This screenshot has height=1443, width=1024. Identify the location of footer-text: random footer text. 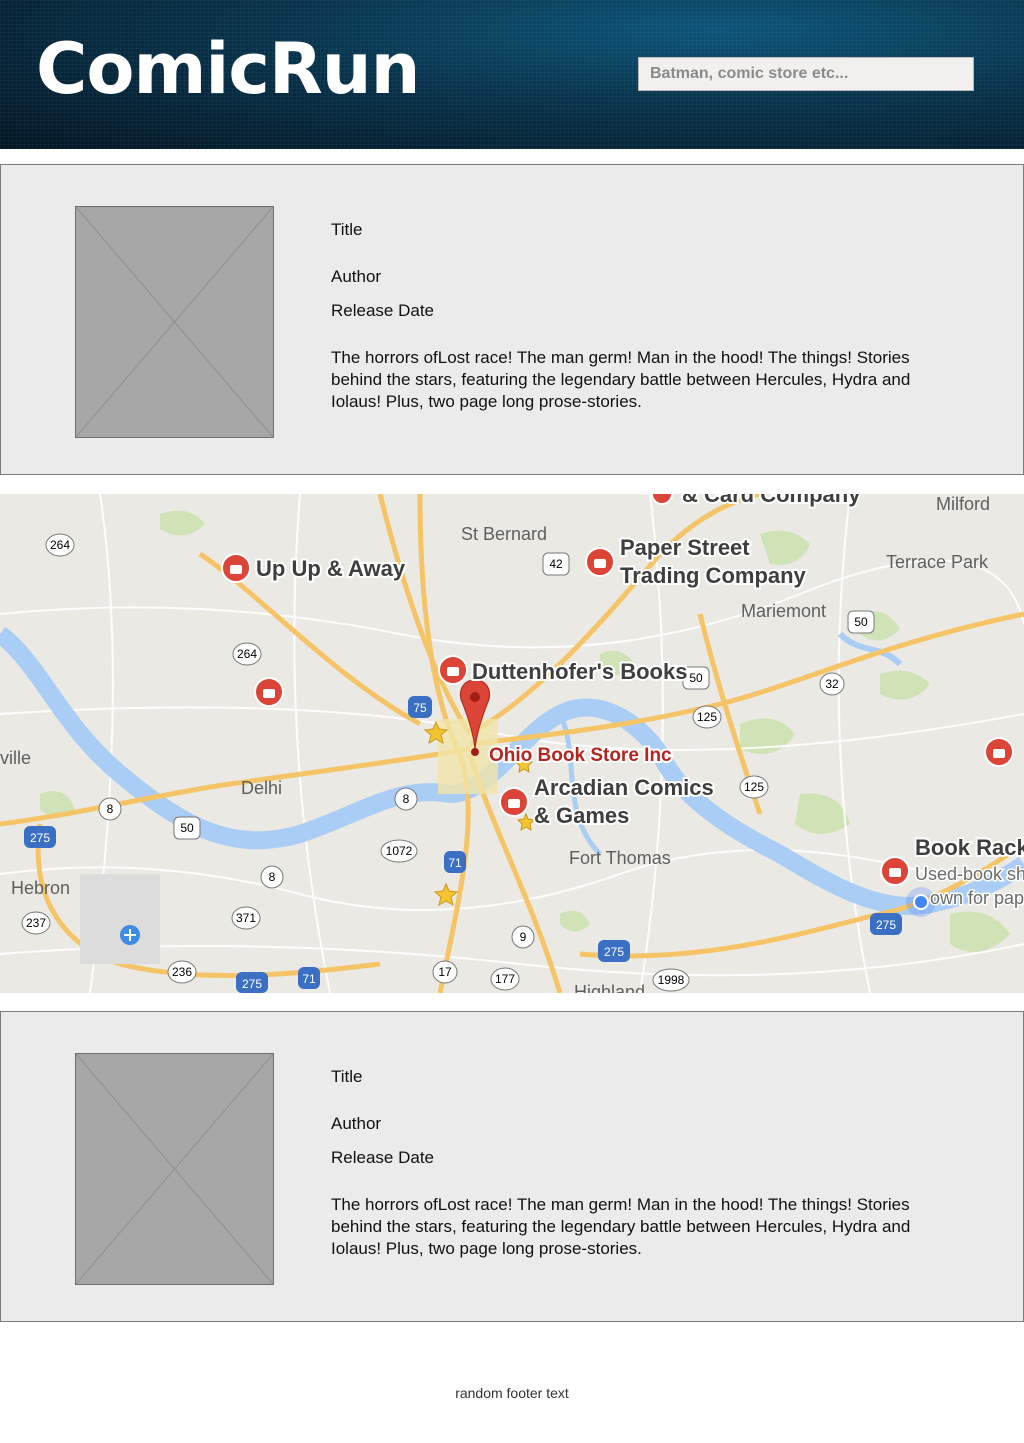
(512, 1393).